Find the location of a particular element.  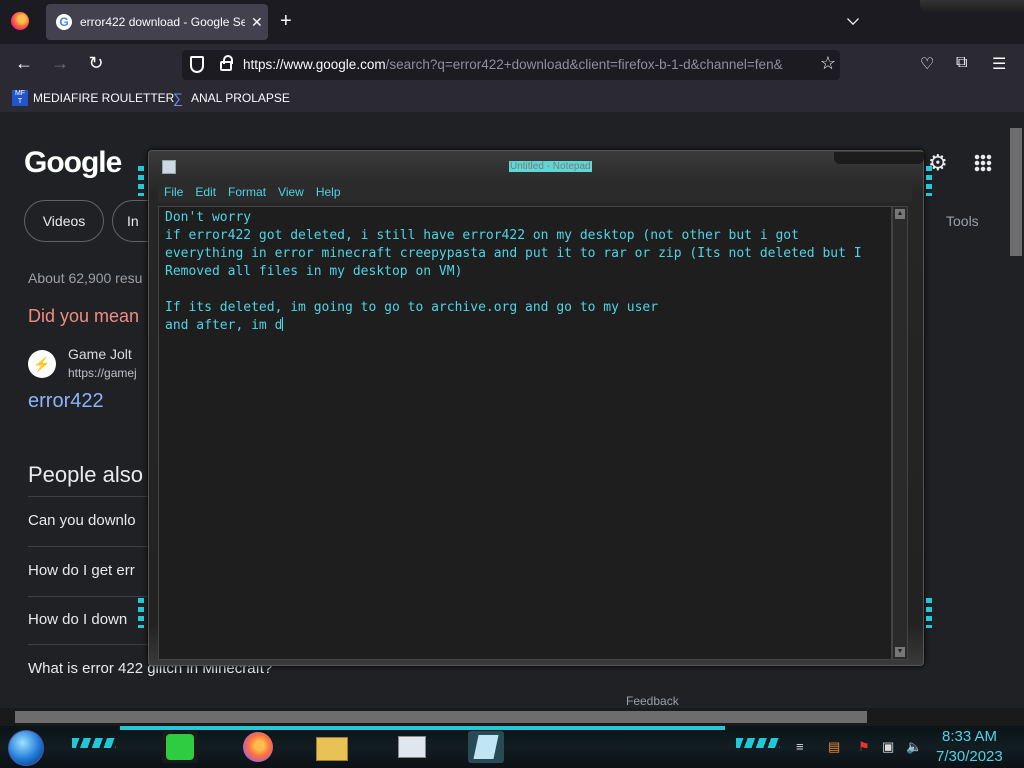

menu-help: Help is located at coordinates (328, 192).